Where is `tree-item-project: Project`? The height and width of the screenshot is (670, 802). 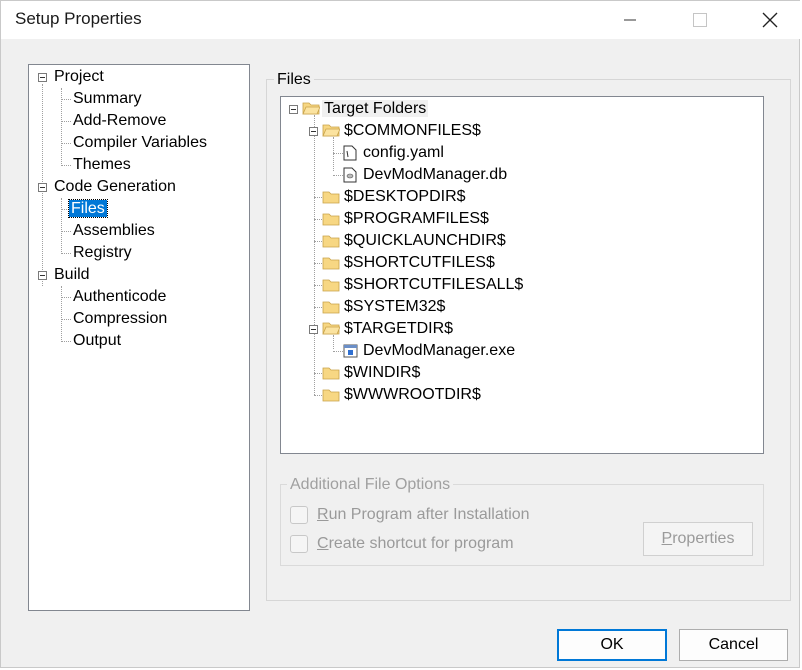
tree-item-project: Project is located at coordinates (79, 77).